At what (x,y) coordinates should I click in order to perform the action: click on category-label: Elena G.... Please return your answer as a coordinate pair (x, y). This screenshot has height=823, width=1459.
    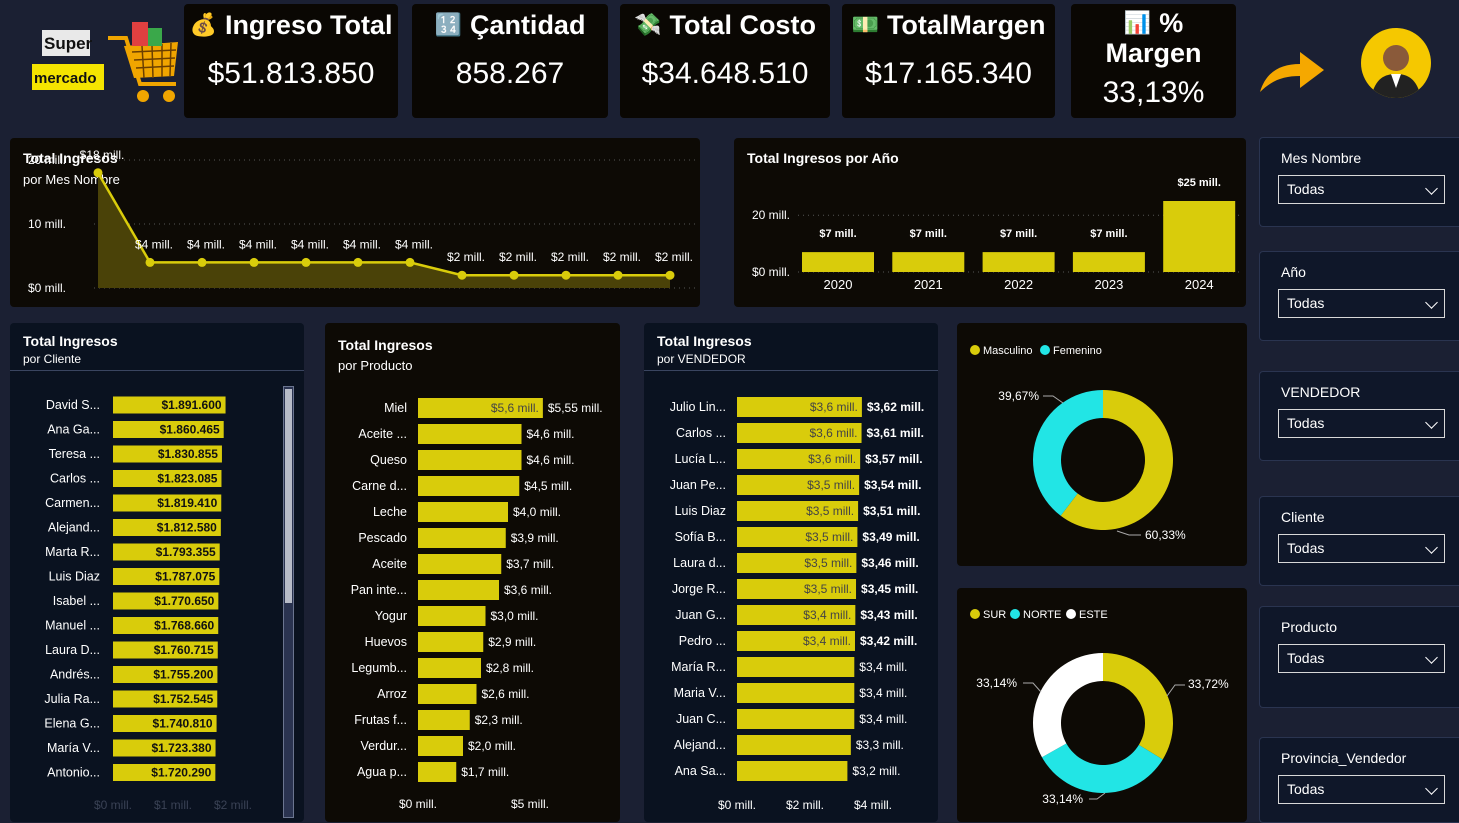
    Looking at the image, I should click on (72, 724).